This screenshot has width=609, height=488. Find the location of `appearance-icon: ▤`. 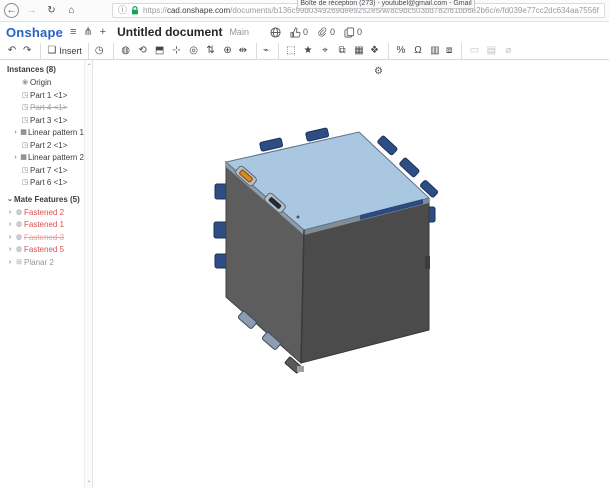

appearance-icon: ▤ is located at coordinates (492, 51).